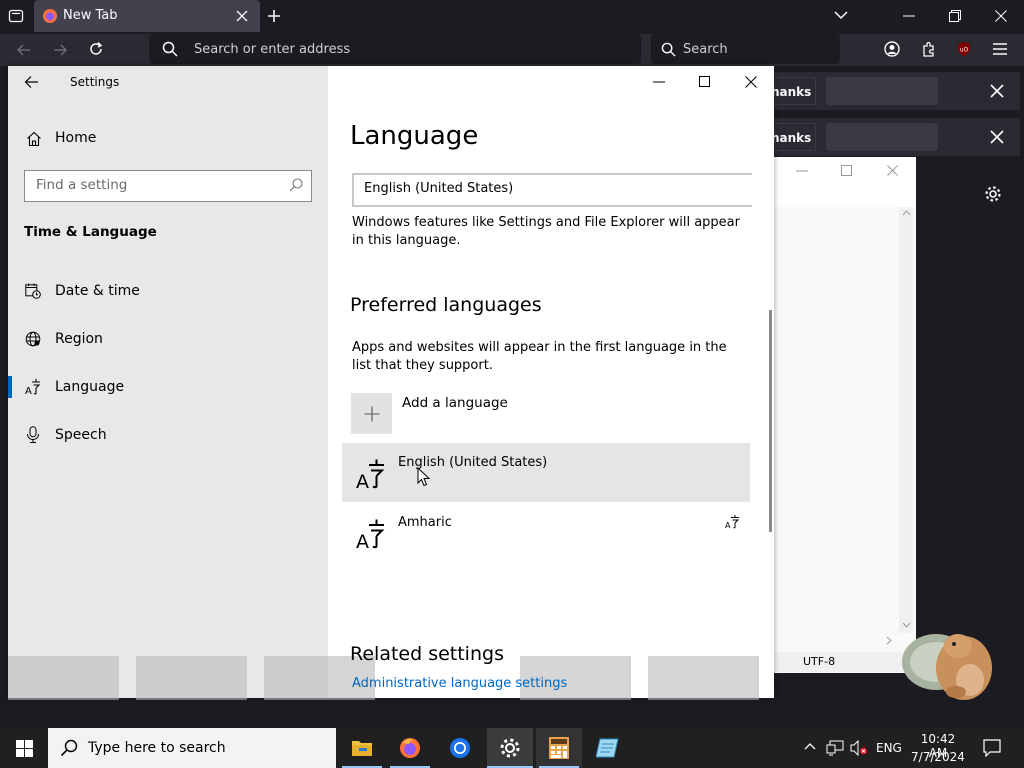 The width and height of the screenshot is (1024, 768). What do you see at coordinates (157, 748) in the screenshot?
I see `taskbar-search-placeholder: Type here to search` at bounding box center [157, 748].